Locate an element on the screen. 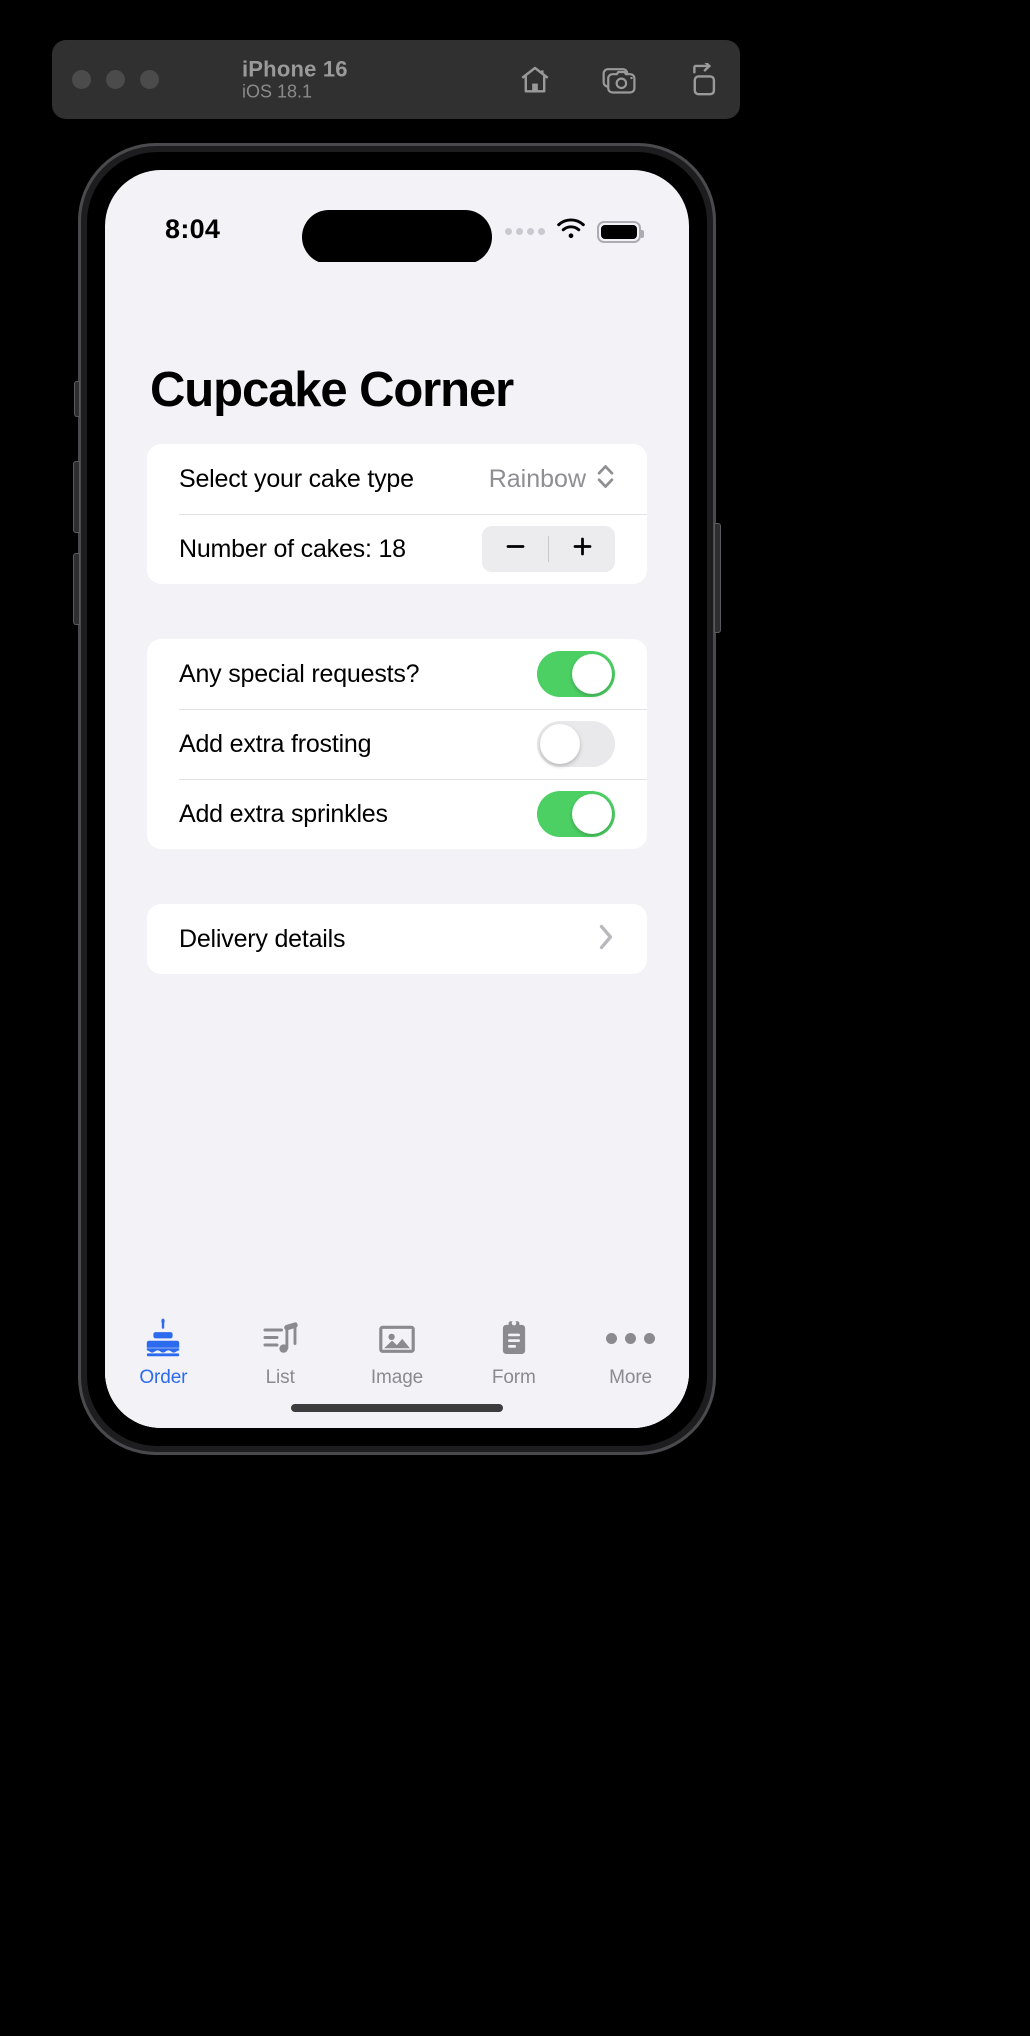 Image resolution: width=1030 pixels, height=2036 pixels. volume-up-button is located at coordinates (76, 497).